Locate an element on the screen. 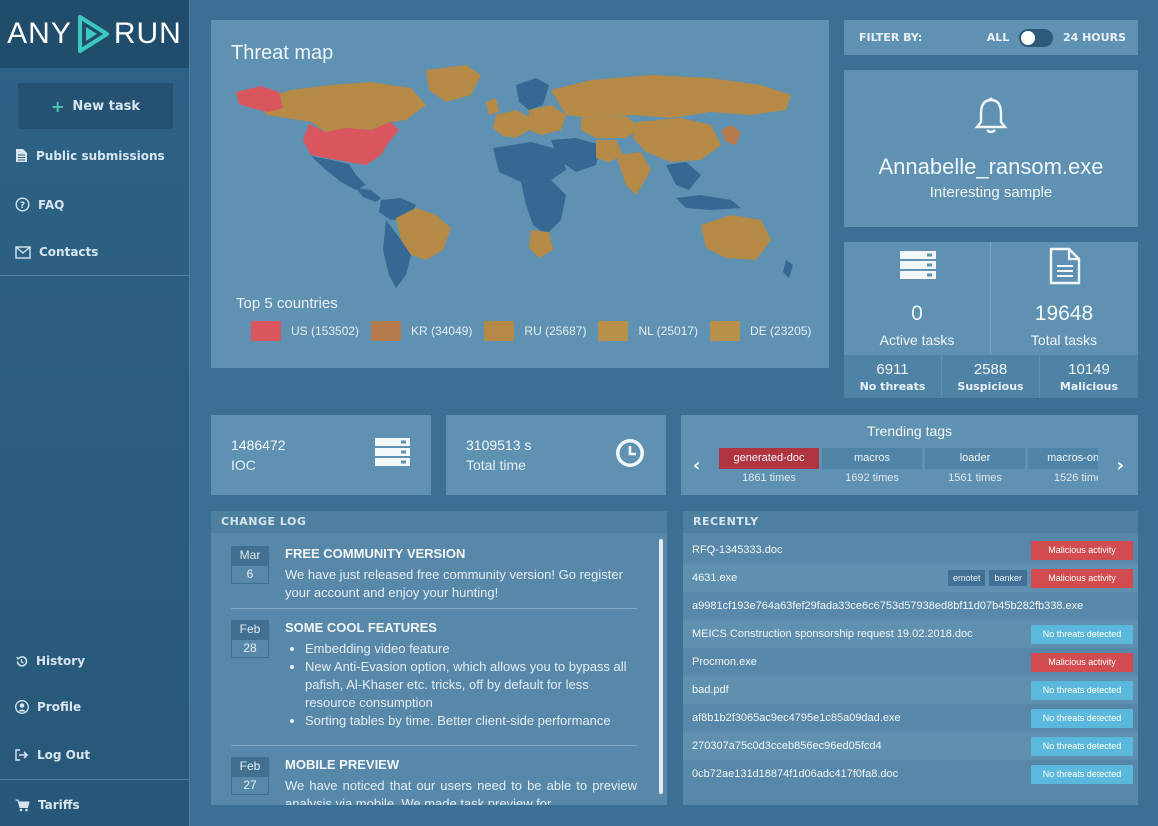 The width and height of the screenshot is (1158, 826). nav-profile: Profile is located at coordinates (48, 707).